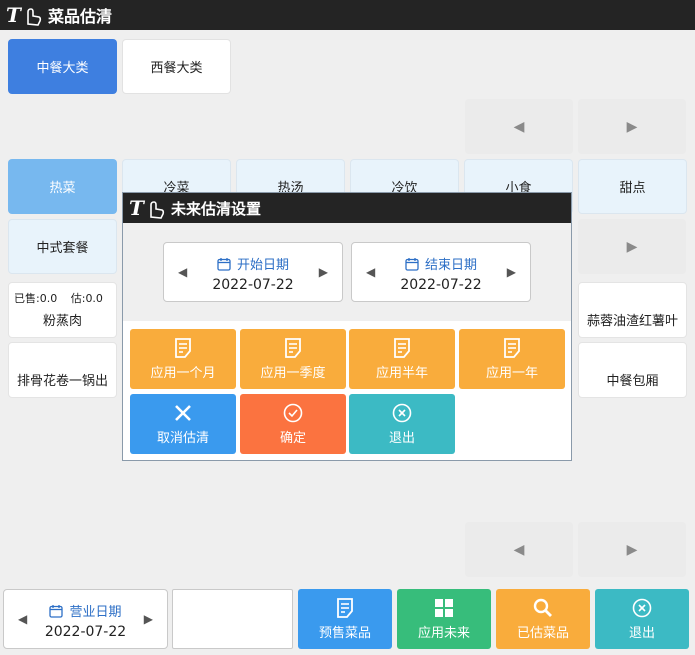 The width and height of the screenshot is (695, 655). What do you see at coordinates (95, 612) in the screenshot?
I see `business-date-label: 营业日期` at bounding box center [95, 612].